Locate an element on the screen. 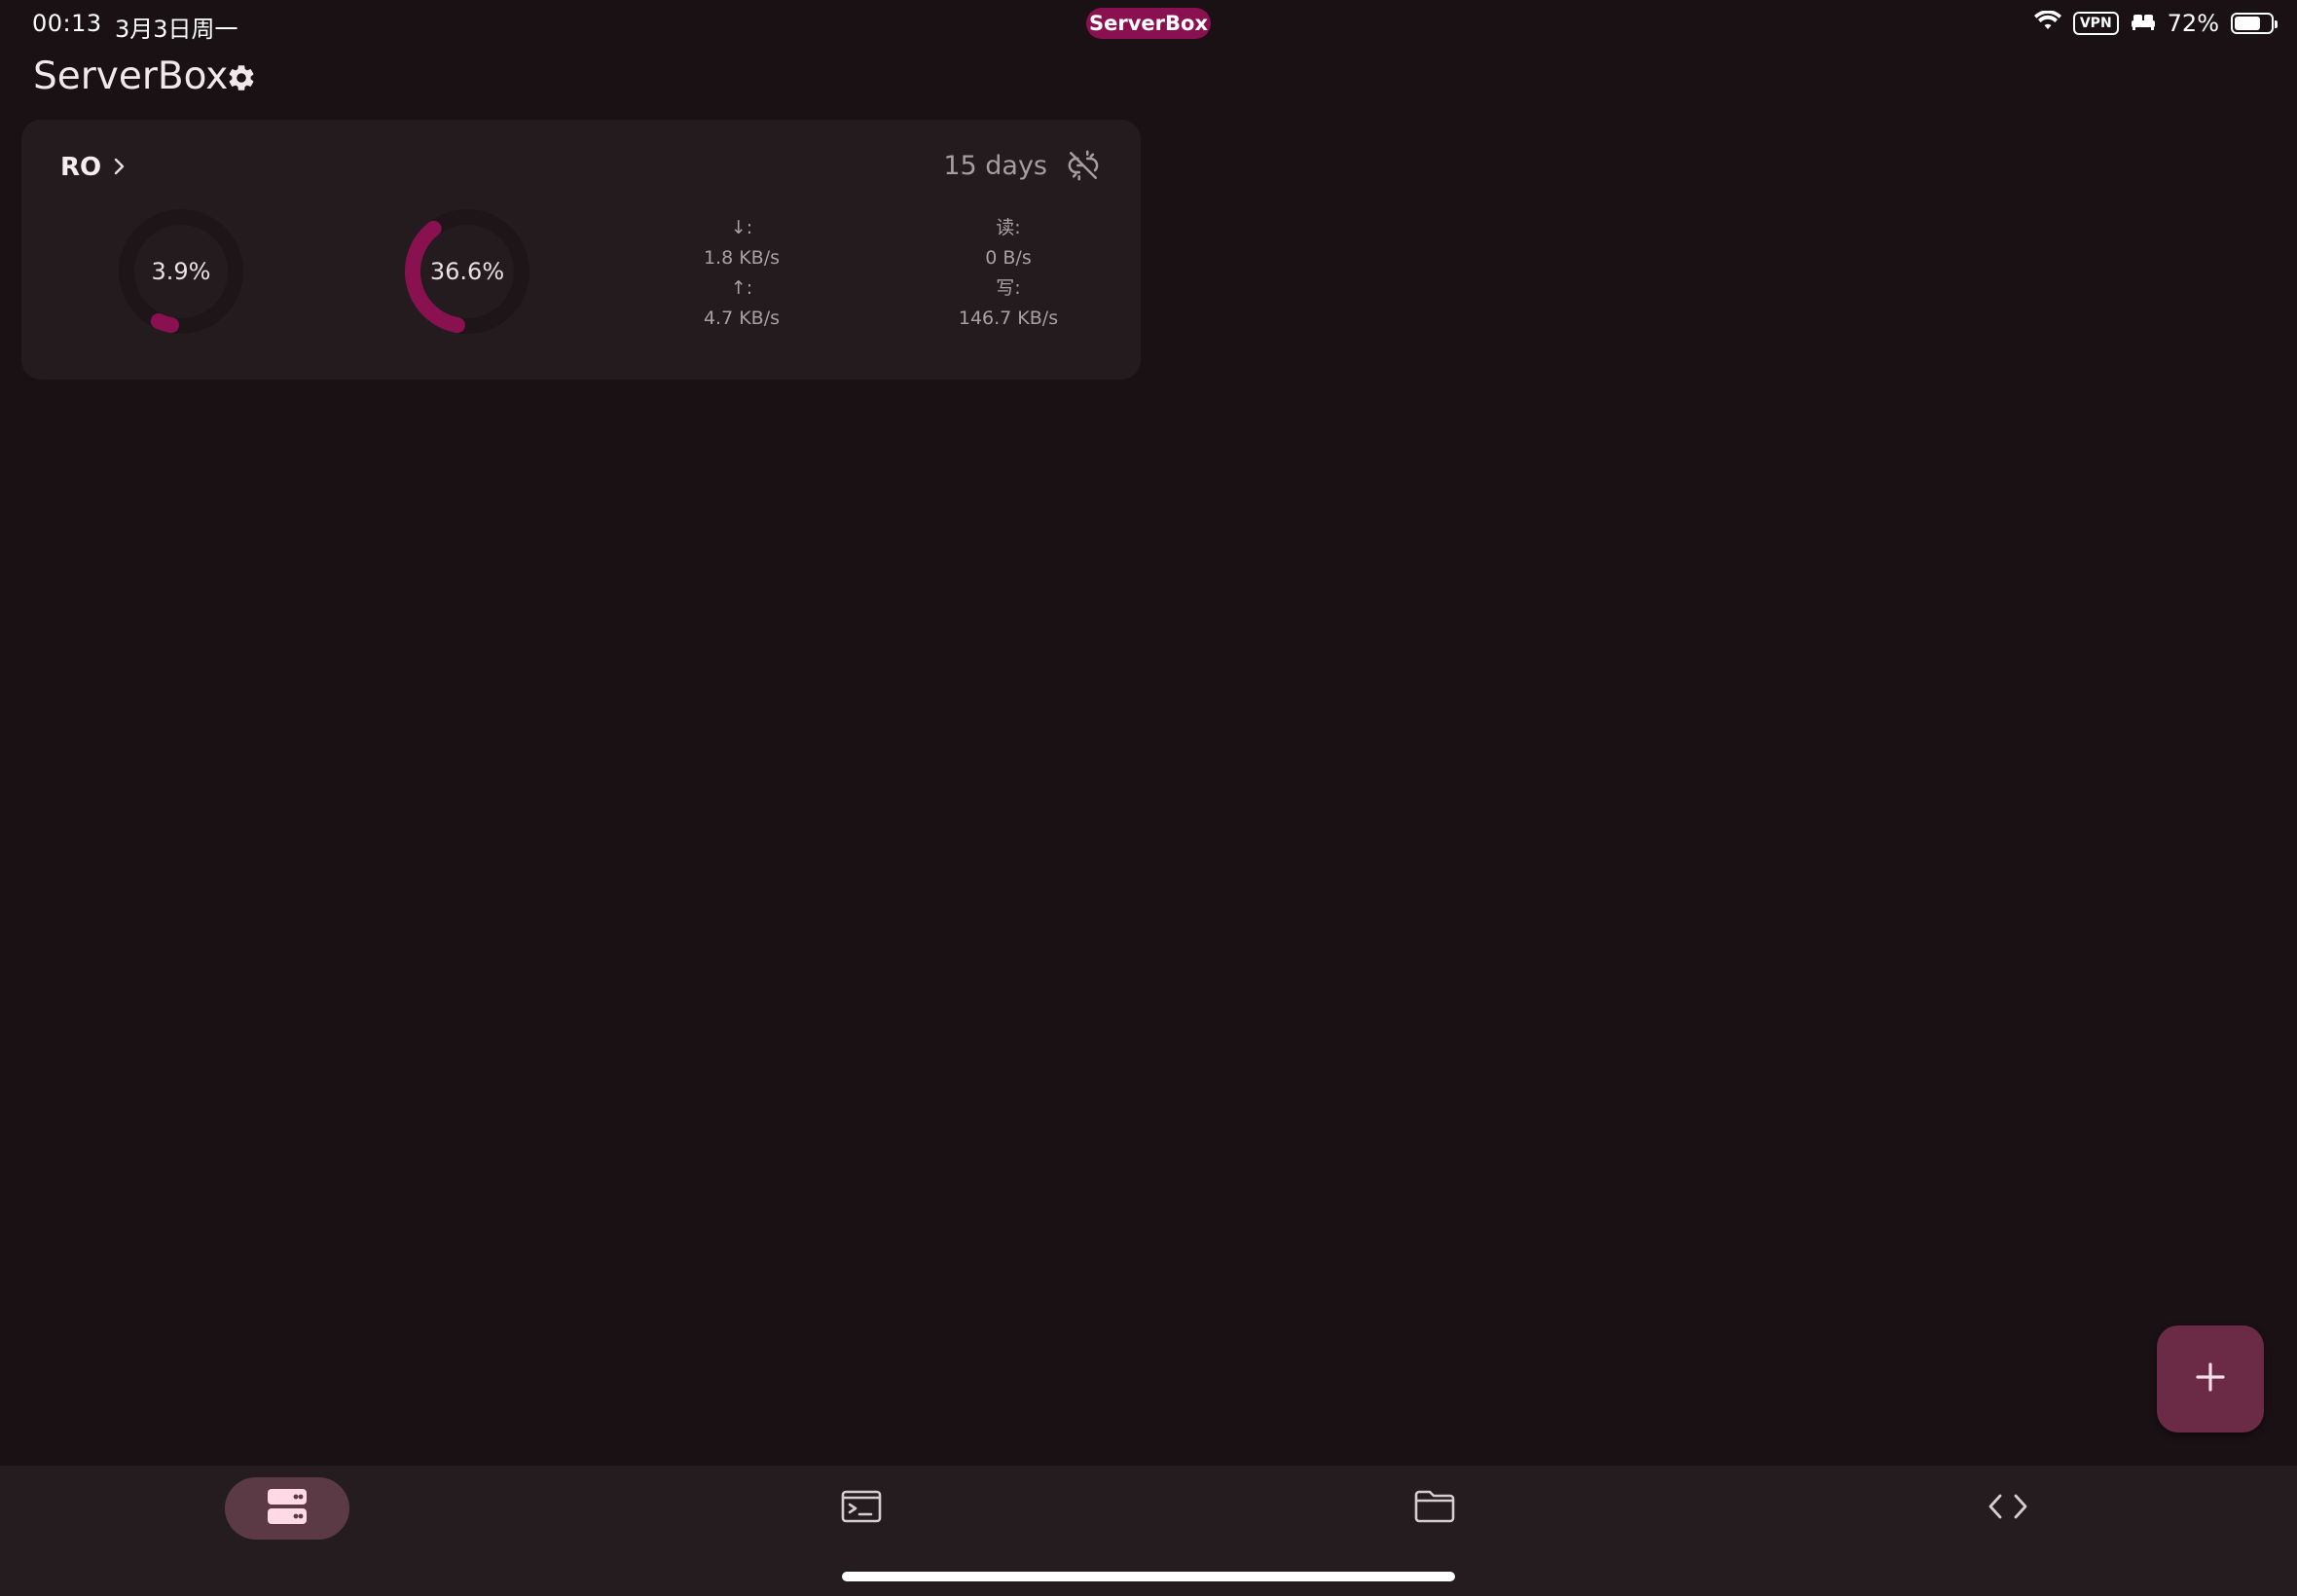  upload-label: ↑: is located at coordinates (741, 288).